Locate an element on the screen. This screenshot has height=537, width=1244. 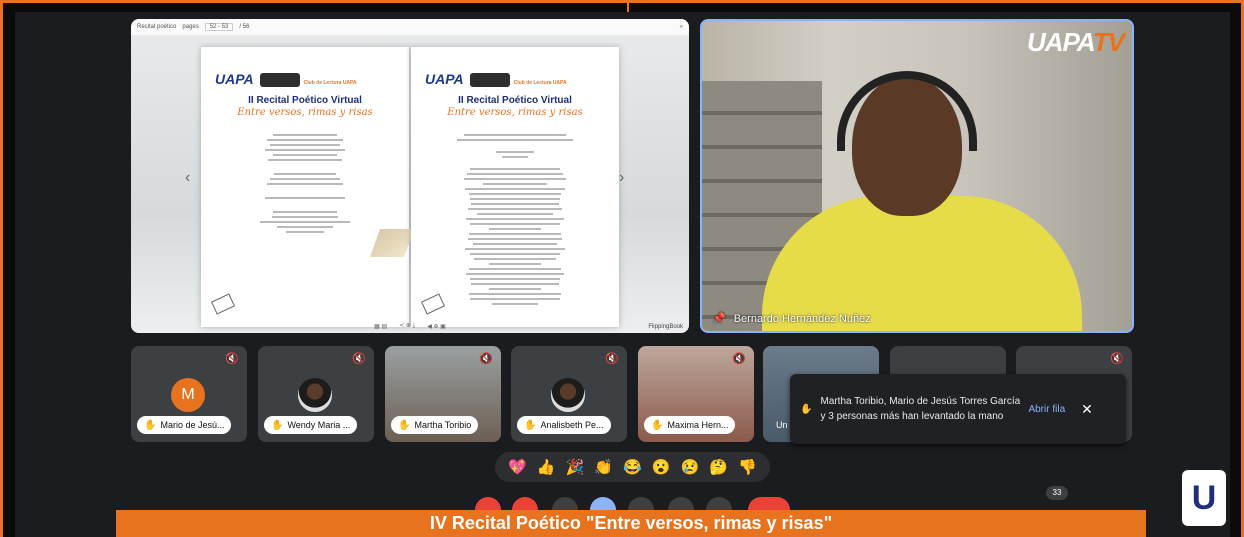
grid-view-icon: ▦ ▤ is located at coordinates (380, 326).